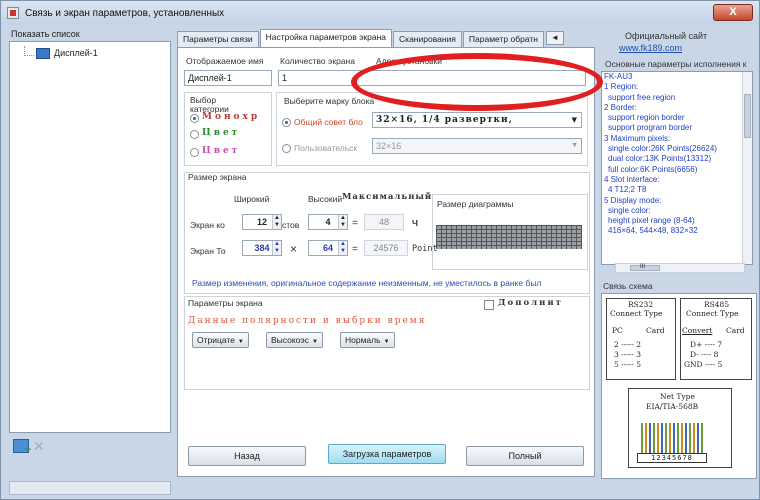 The width and height of the screenshot is (760, 500). What do you see at coordinates (662, 149) in the screenshot?
I see `spec-line: single color:26K Points(26624)` at bounding box center [662, 149].